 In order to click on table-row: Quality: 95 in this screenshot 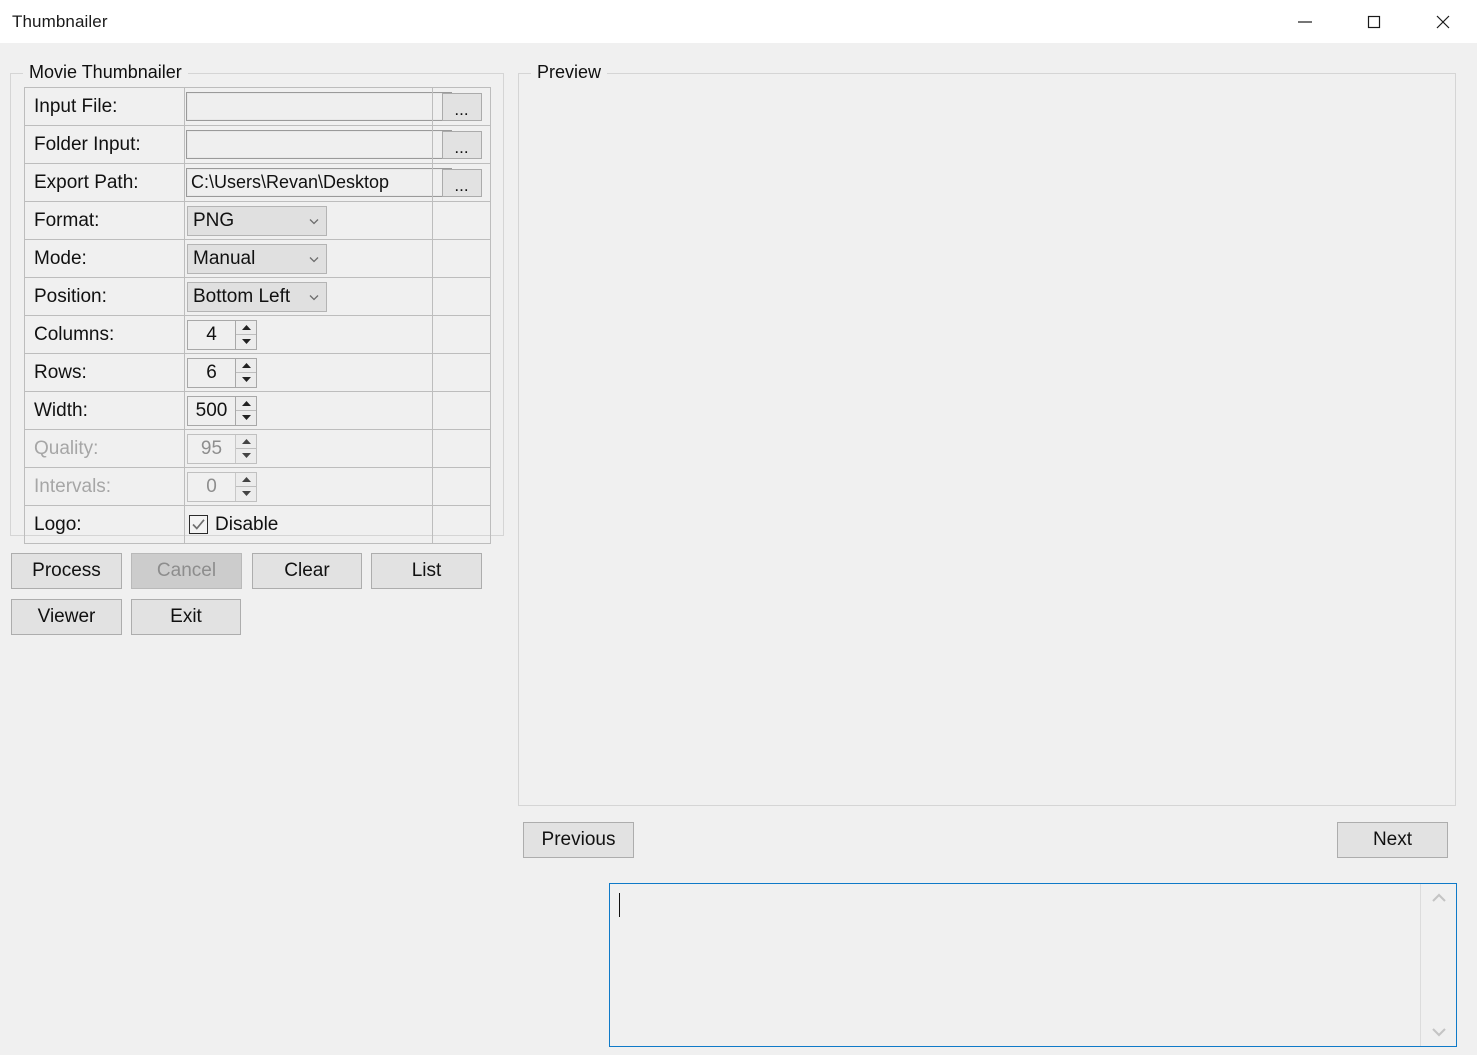, I will do `click(257, 448)`.